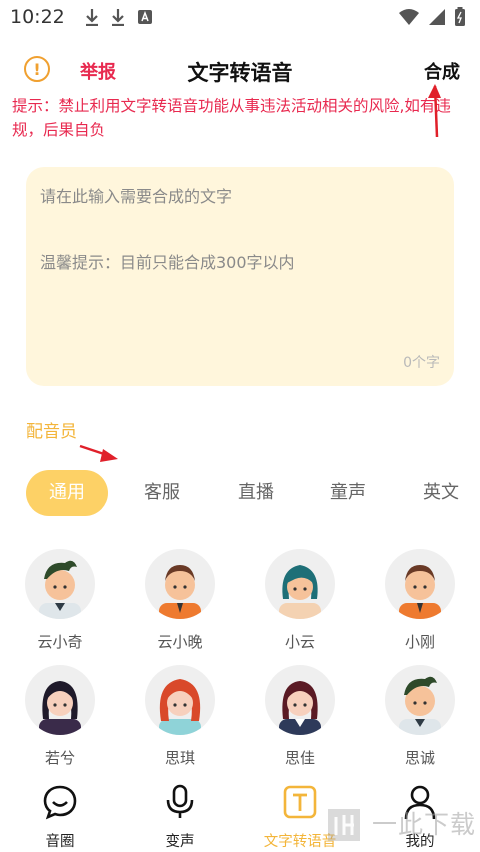 Image resolution: width=480 pixels, height=852 pixels. Describe the element at coordinates (59, 758) in the screenshot. I see `voice-name: 若兮` at that location.